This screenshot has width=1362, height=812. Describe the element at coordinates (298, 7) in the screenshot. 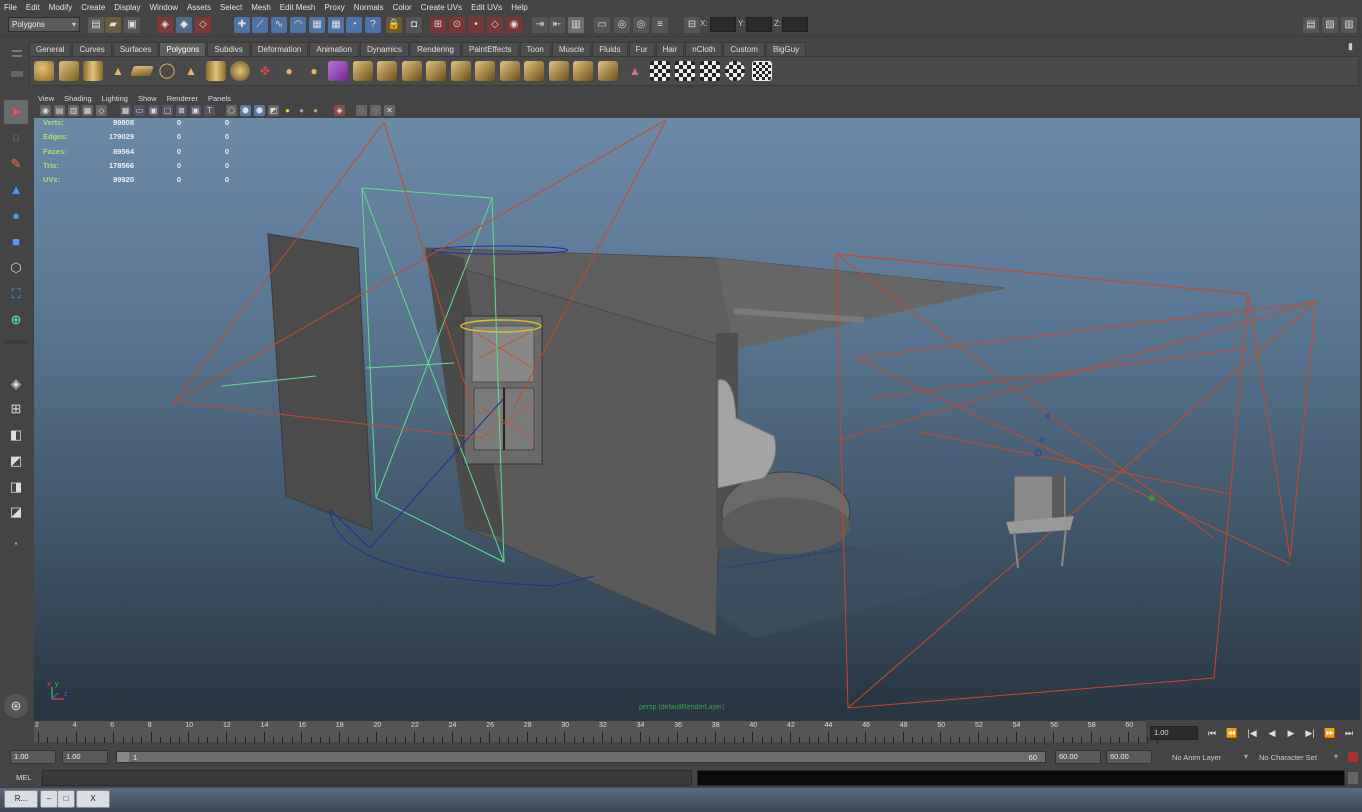

I see `menu-edit-mesh: Edit Mesh` at that location.